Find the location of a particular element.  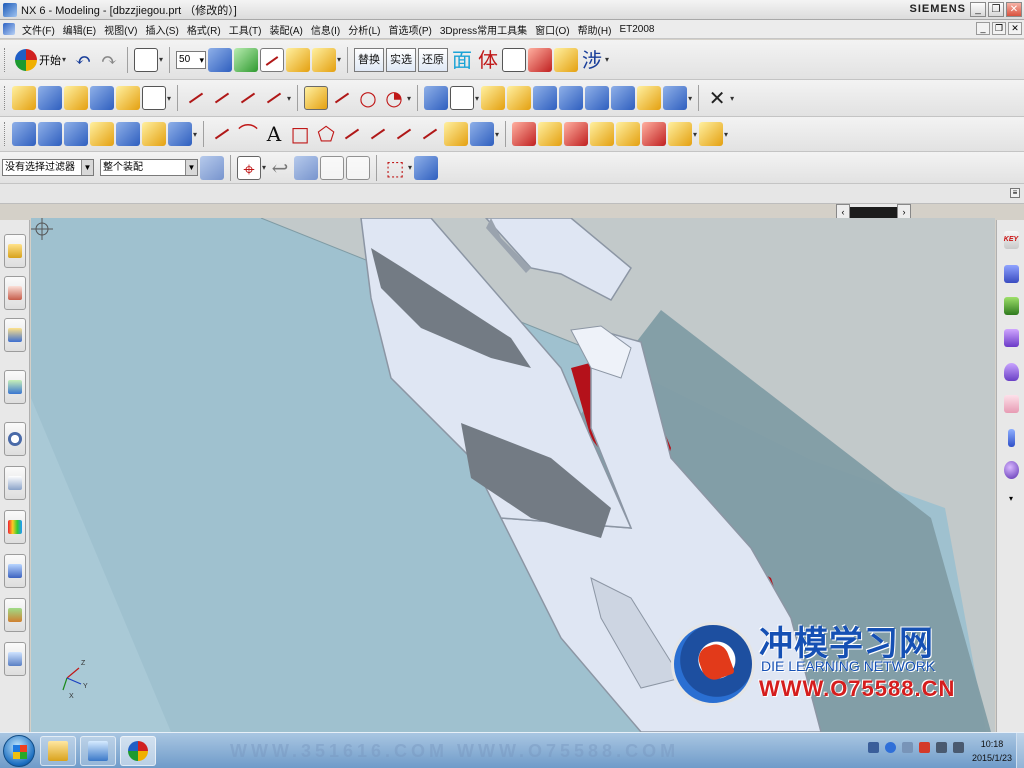

join-curve-icon is located at coordinates (404, 134).